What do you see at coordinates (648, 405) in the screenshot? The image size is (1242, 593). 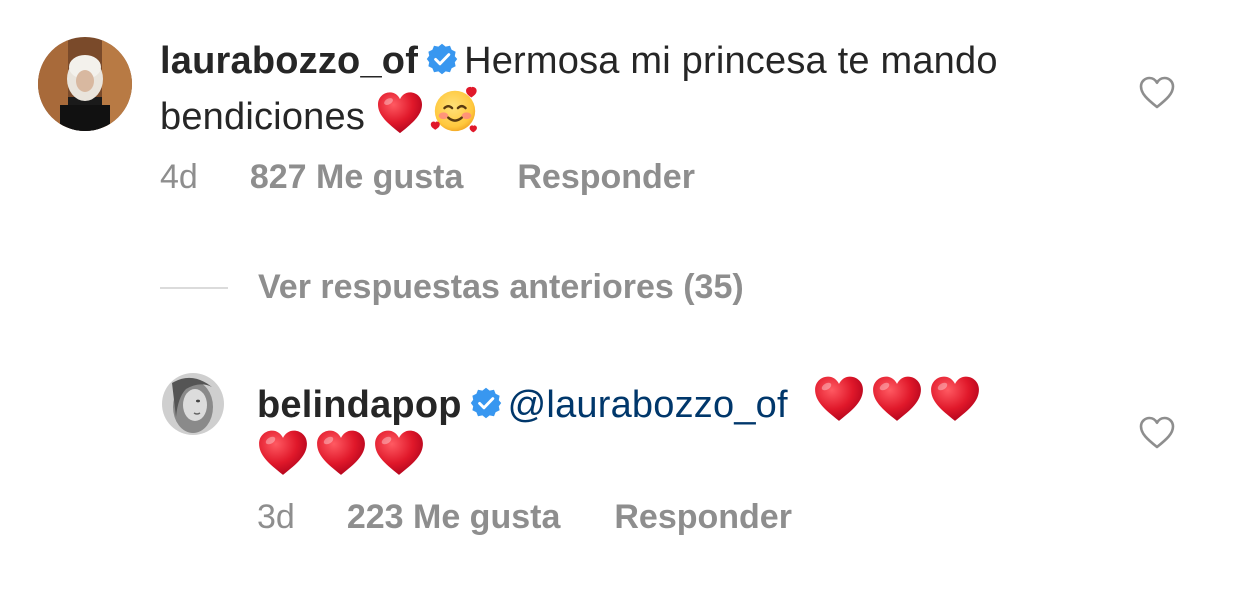 I see `mention-link: @laurabozzo_of` at bounding box center [648, 405].